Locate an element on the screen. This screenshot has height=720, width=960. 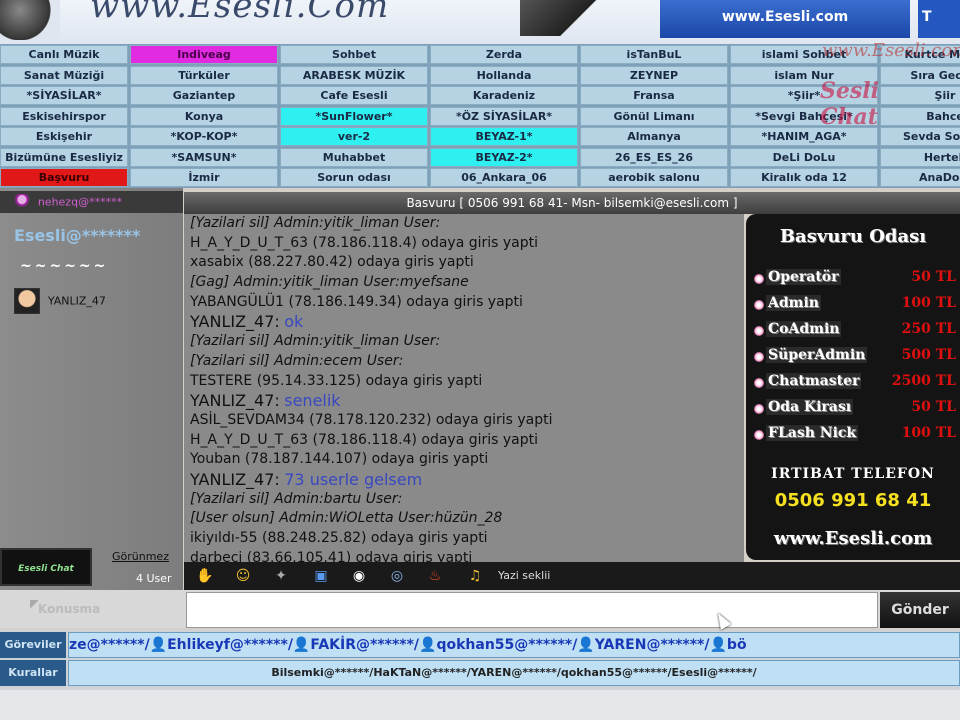
invisible-toggle: Görünmez is located at coordinates (140, 556).